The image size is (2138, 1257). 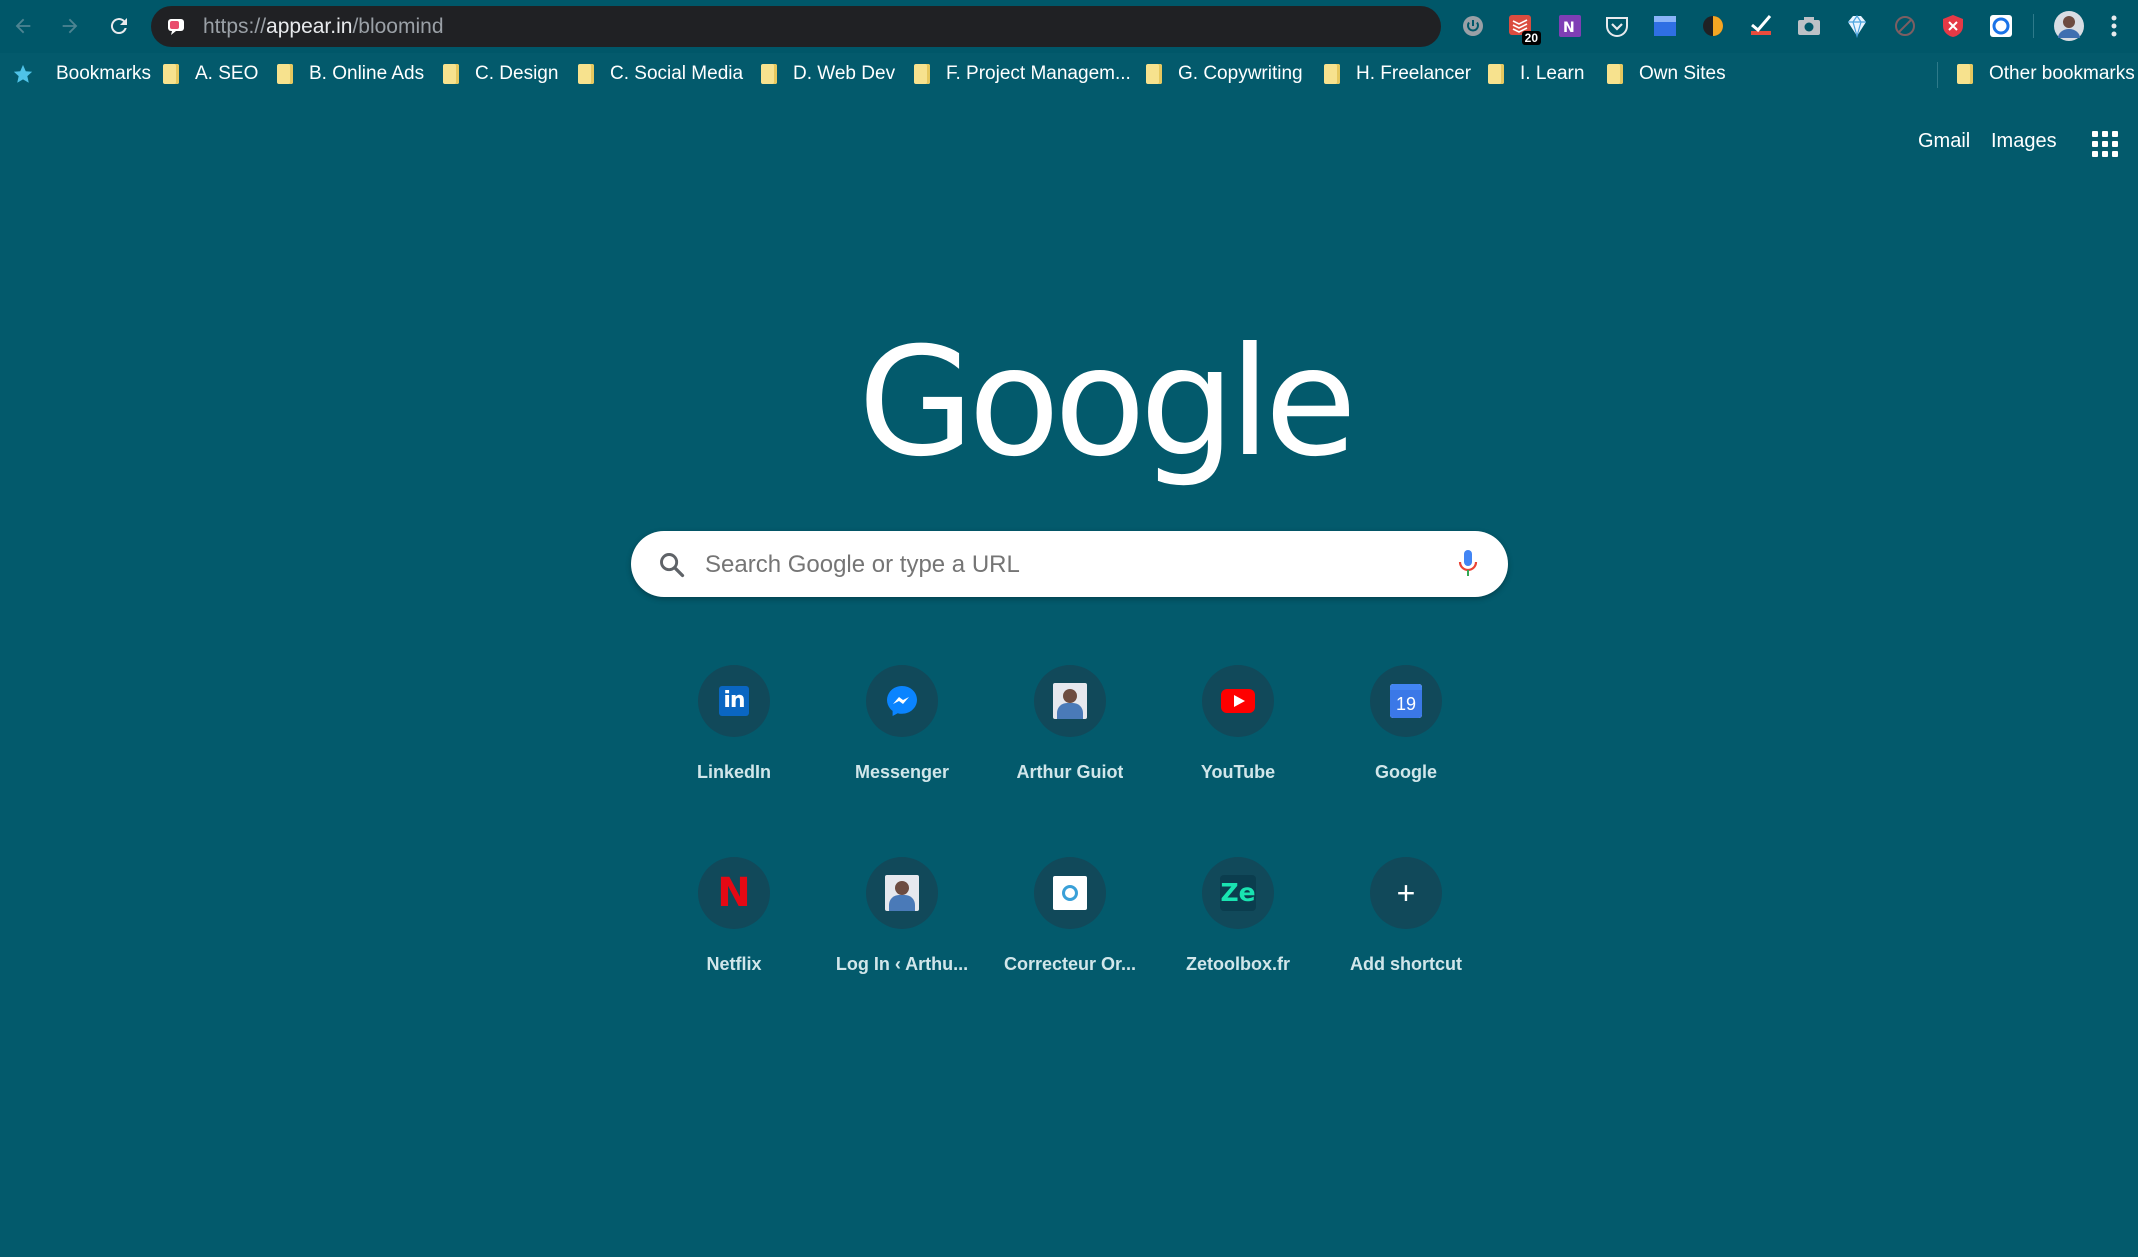 I want to click on extension-window, so click(x=1665, y=26).